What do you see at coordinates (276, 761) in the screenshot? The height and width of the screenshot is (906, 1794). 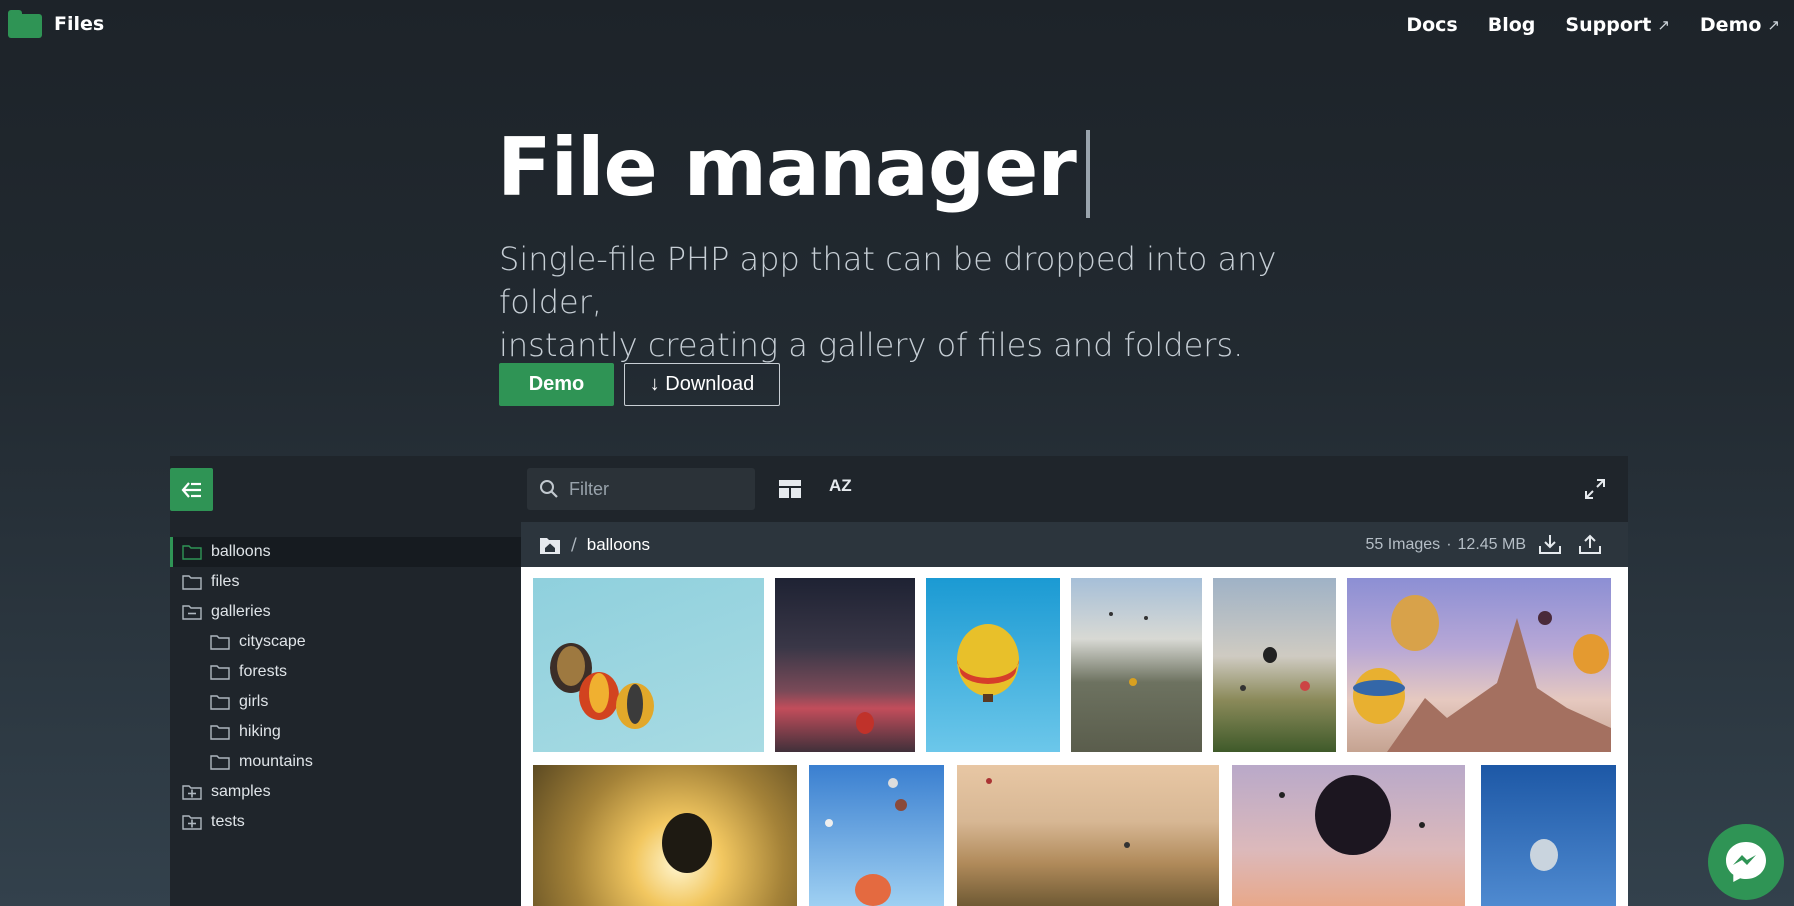 I see `tree-item-label: mountains` at bounding box center [276, 761].